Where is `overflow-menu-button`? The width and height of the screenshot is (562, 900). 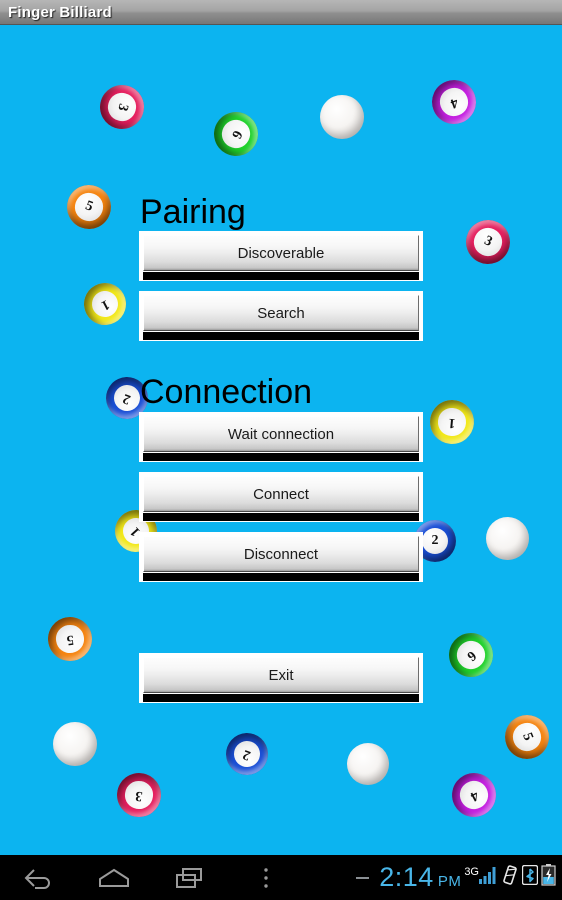
overflow-menu-button is located at coordinates (266, 877).